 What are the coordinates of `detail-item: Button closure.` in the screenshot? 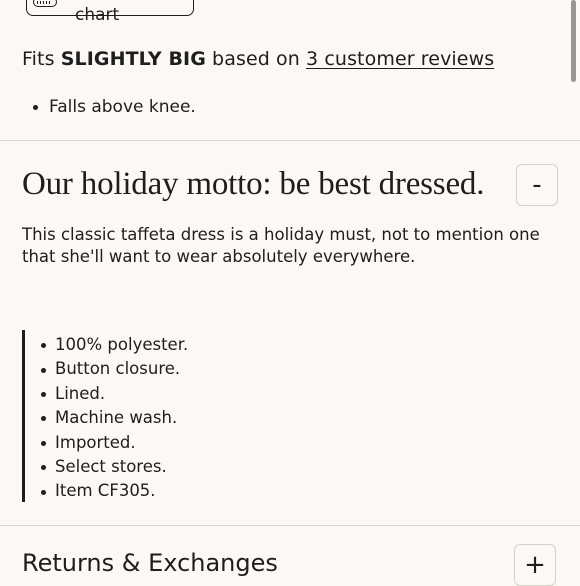 It's located at (114, 369).